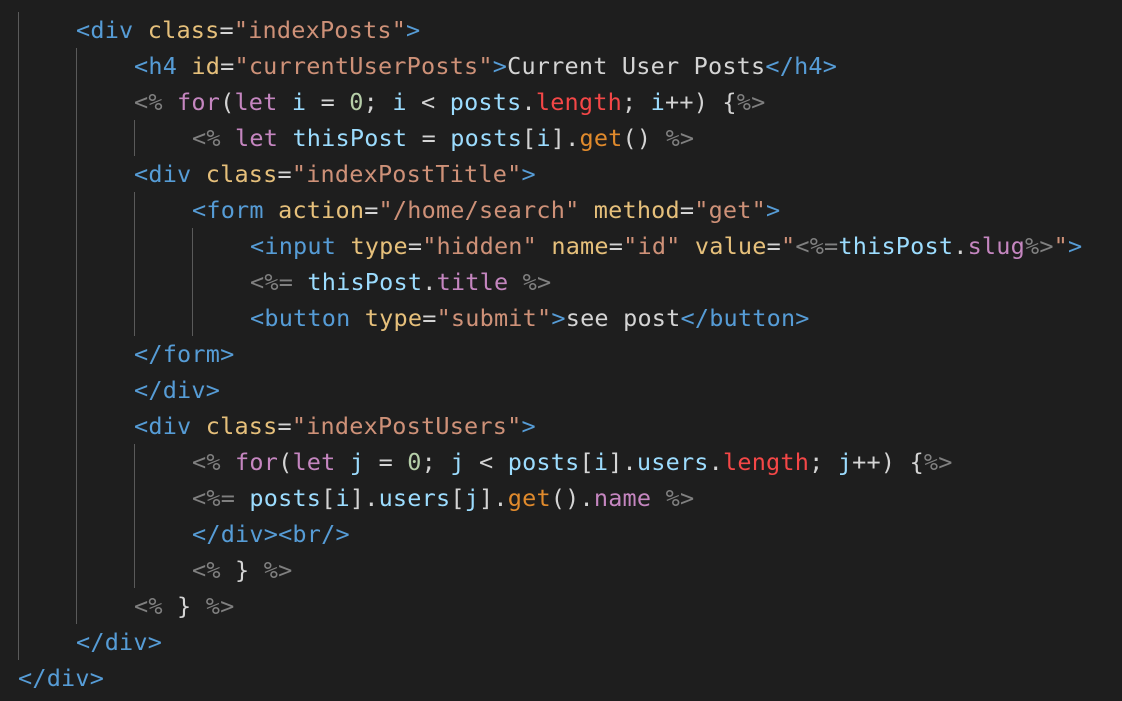 This screenshot has height=701, width=1122. What do you see at coordinates (235, 210) in the screenshot?
I see `code-token: <form` at bounding box center [235, 210].